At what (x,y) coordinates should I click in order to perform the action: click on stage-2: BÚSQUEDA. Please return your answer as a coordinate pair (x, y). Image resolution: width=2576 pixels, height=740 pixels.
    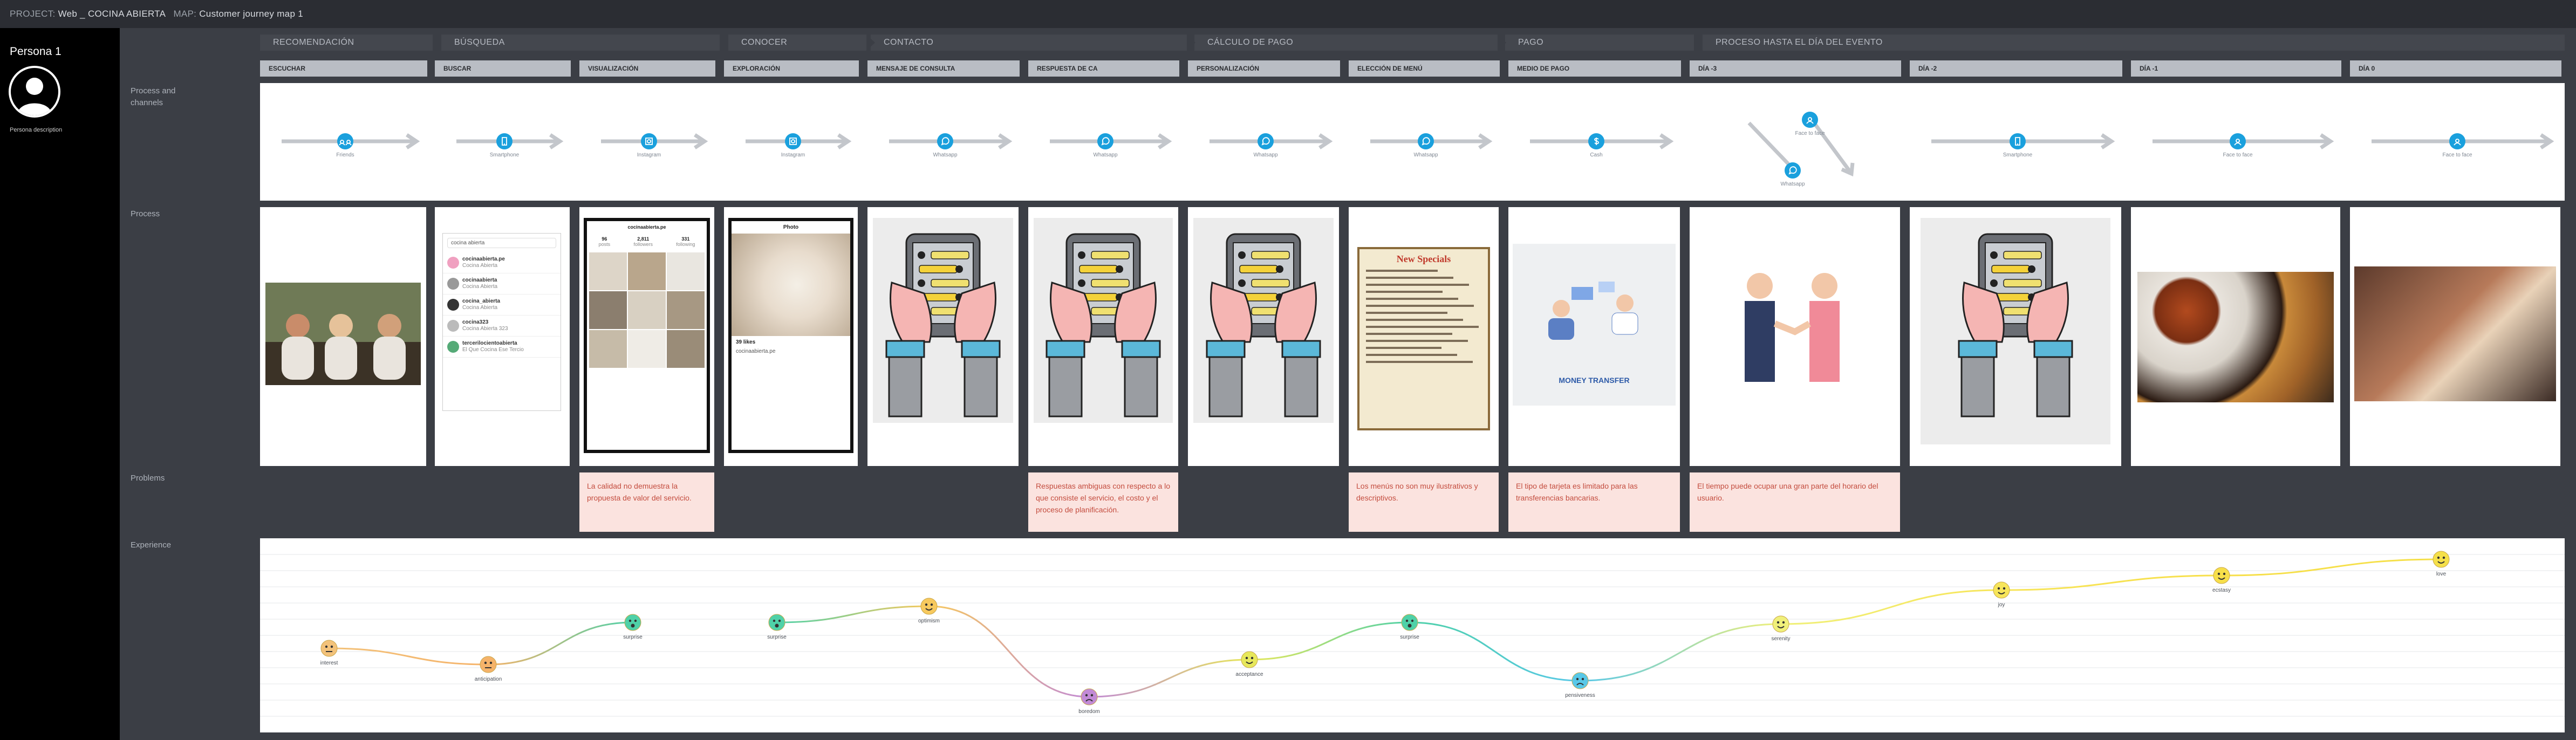
    Looking at the image, I should click on (584, 43).